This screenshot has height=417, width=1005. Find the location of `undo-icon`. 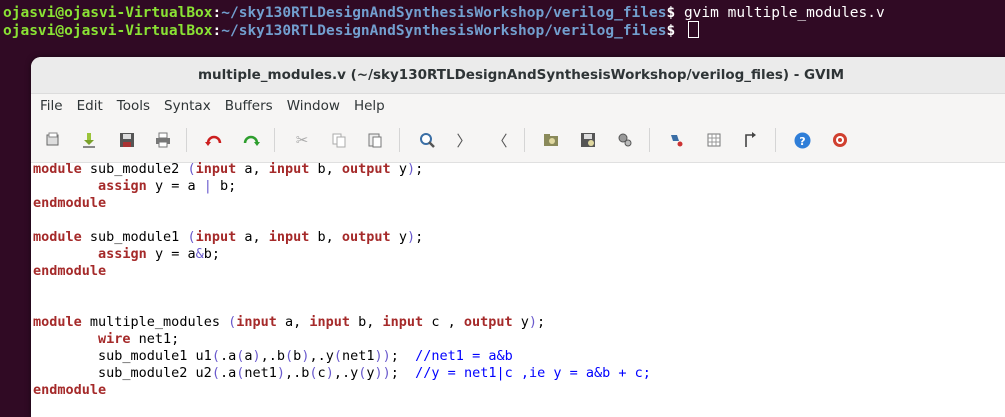

undo-icon is located at coordinates (214, 140).